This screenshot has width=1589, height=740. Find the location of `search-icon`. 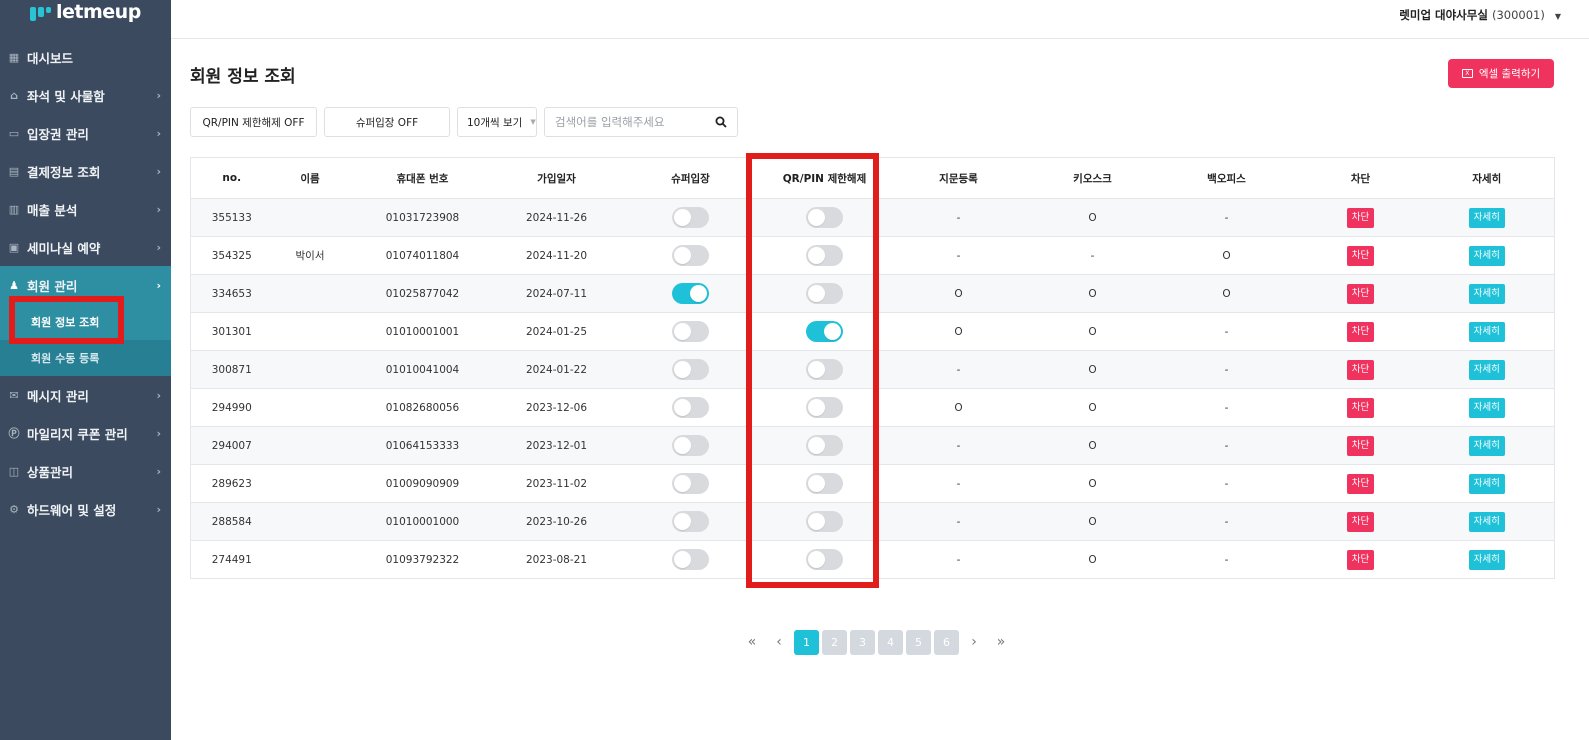

search-icon is located at coordinates (721, 122).